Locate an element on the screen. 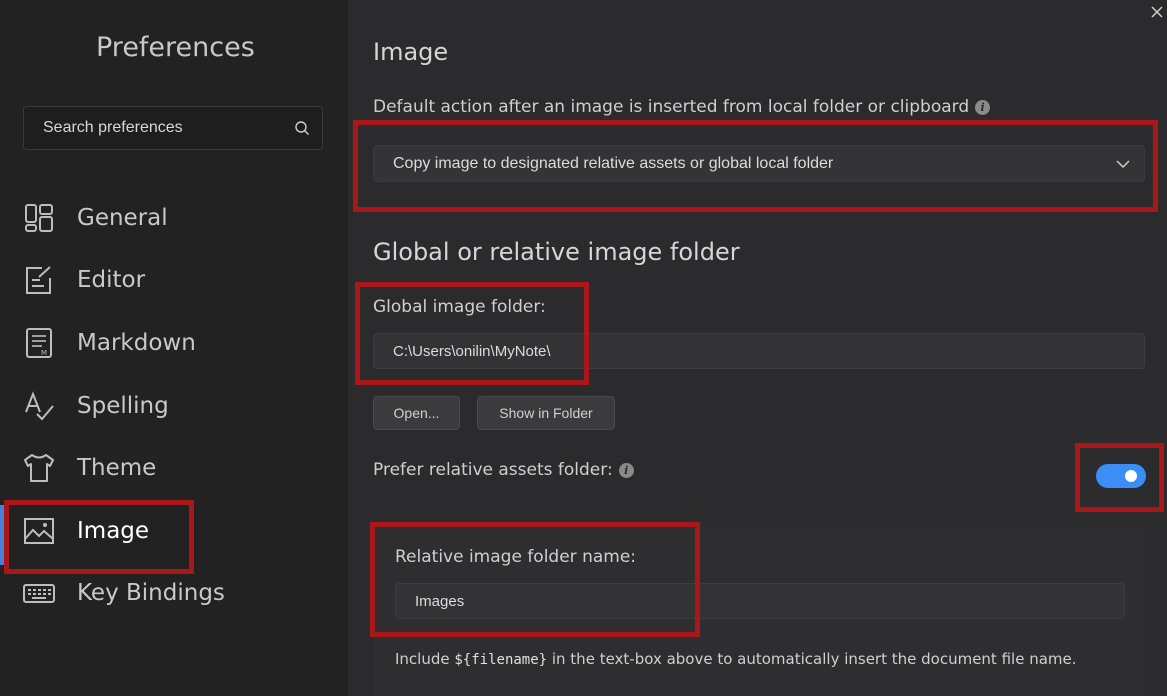 This screenshot has width=1167, height=696. prefer-relative-label: Prefer relative assets folder: i is located at coordinates (503, 470).